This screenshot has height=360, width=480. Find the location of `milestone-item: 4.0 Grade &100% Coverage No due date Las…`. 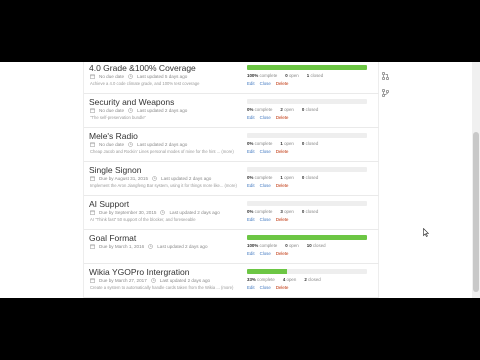

milestone-item: 4.0 Grade &100% Coverage No due date Las… is located at coordinates (231, 78).